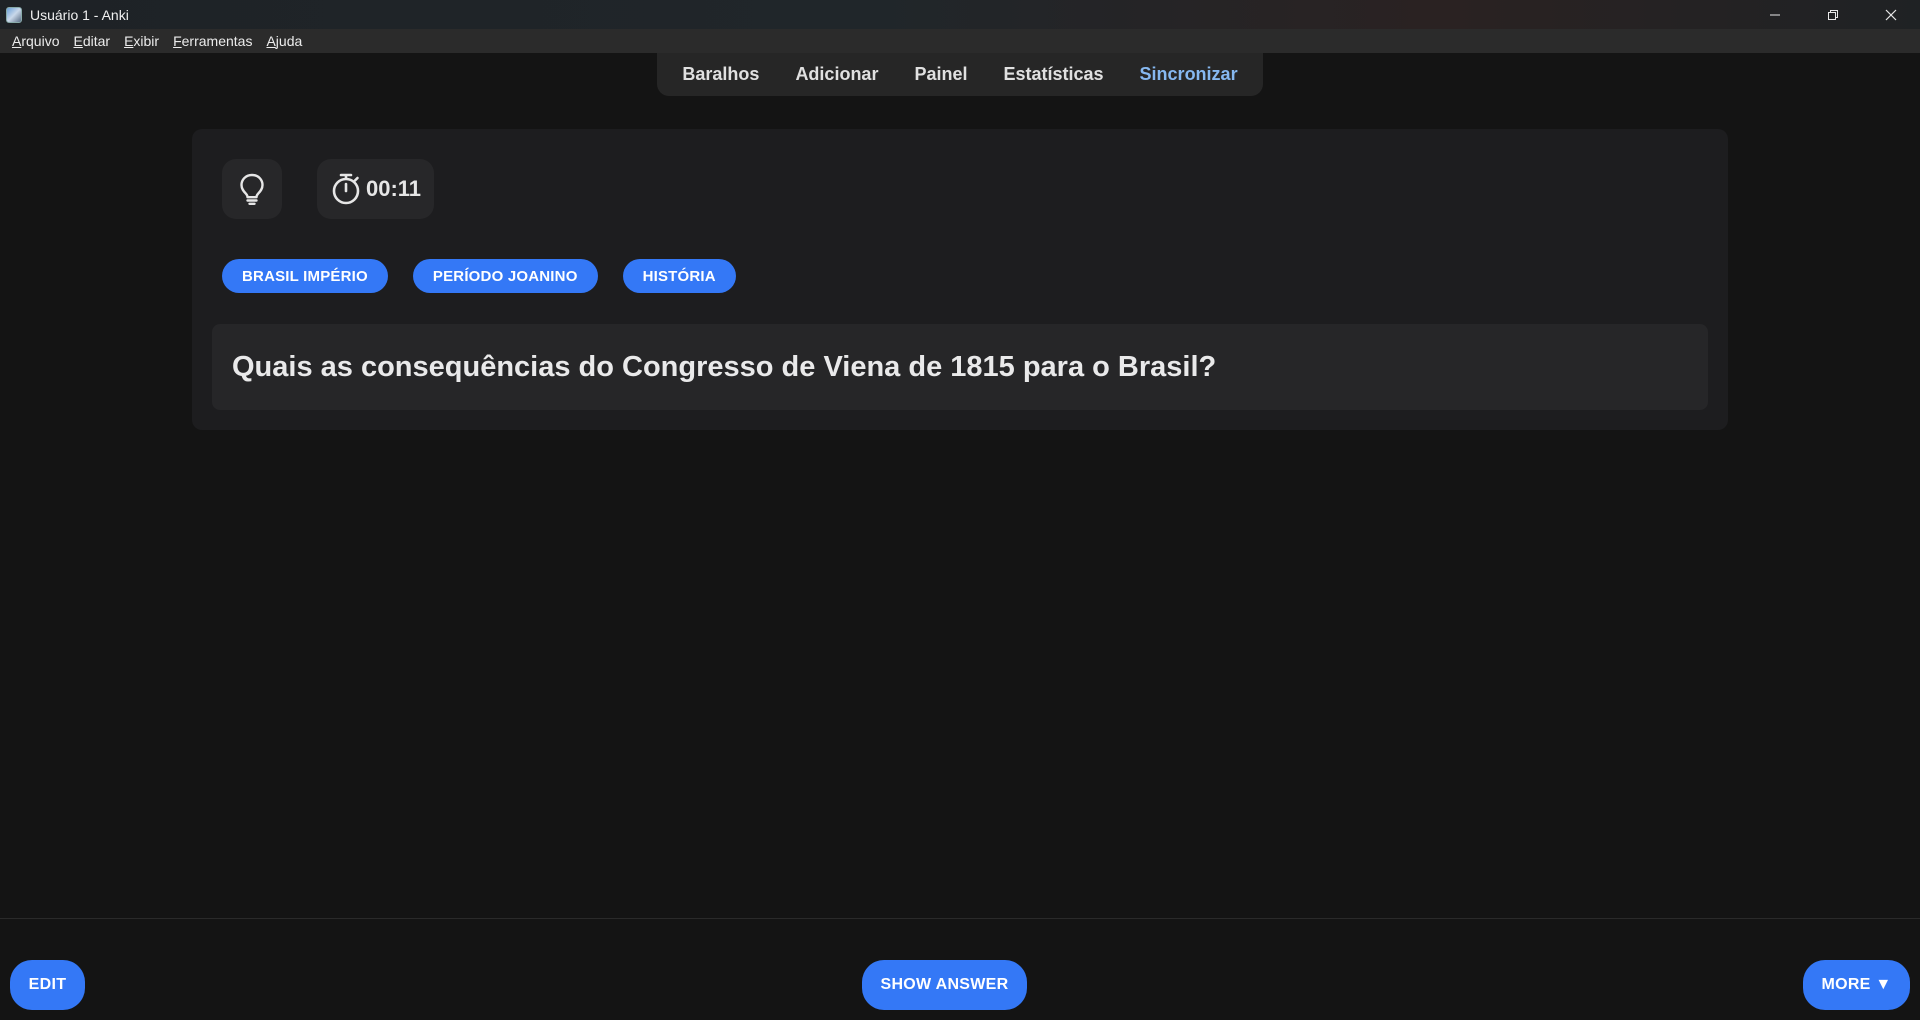 This screenshot has height=1020, width=1920. Describe the element at coordinates (836, 74) in the screenshot. I see `toolbar-add-link: Adicionar` at that location.